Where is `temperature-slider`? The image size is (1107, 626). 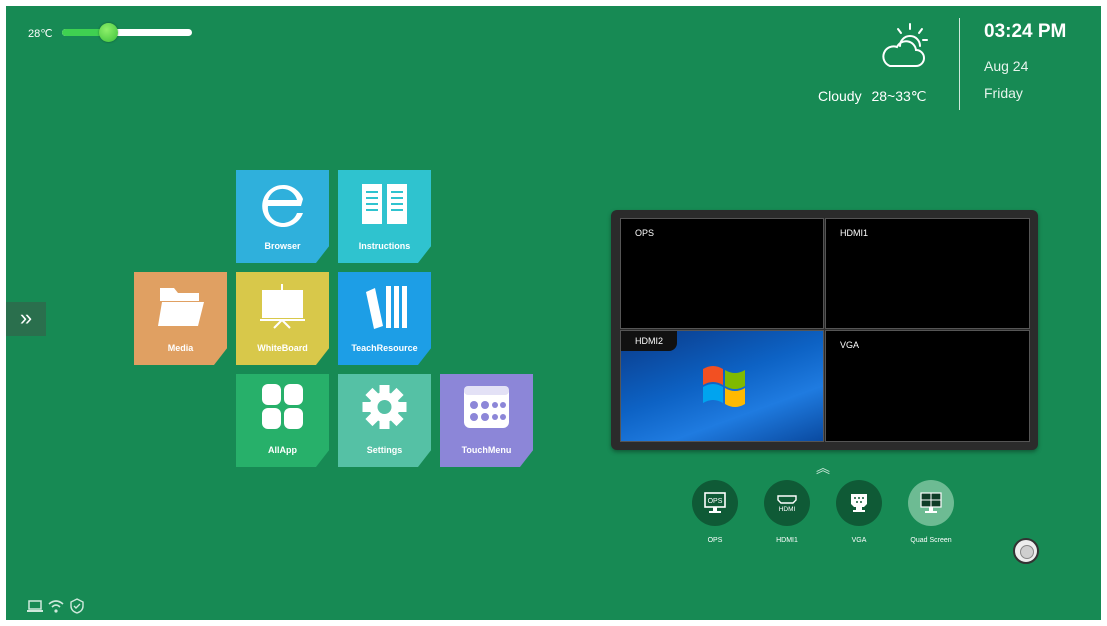 temperature-slider is located at coordinates (127, 32).